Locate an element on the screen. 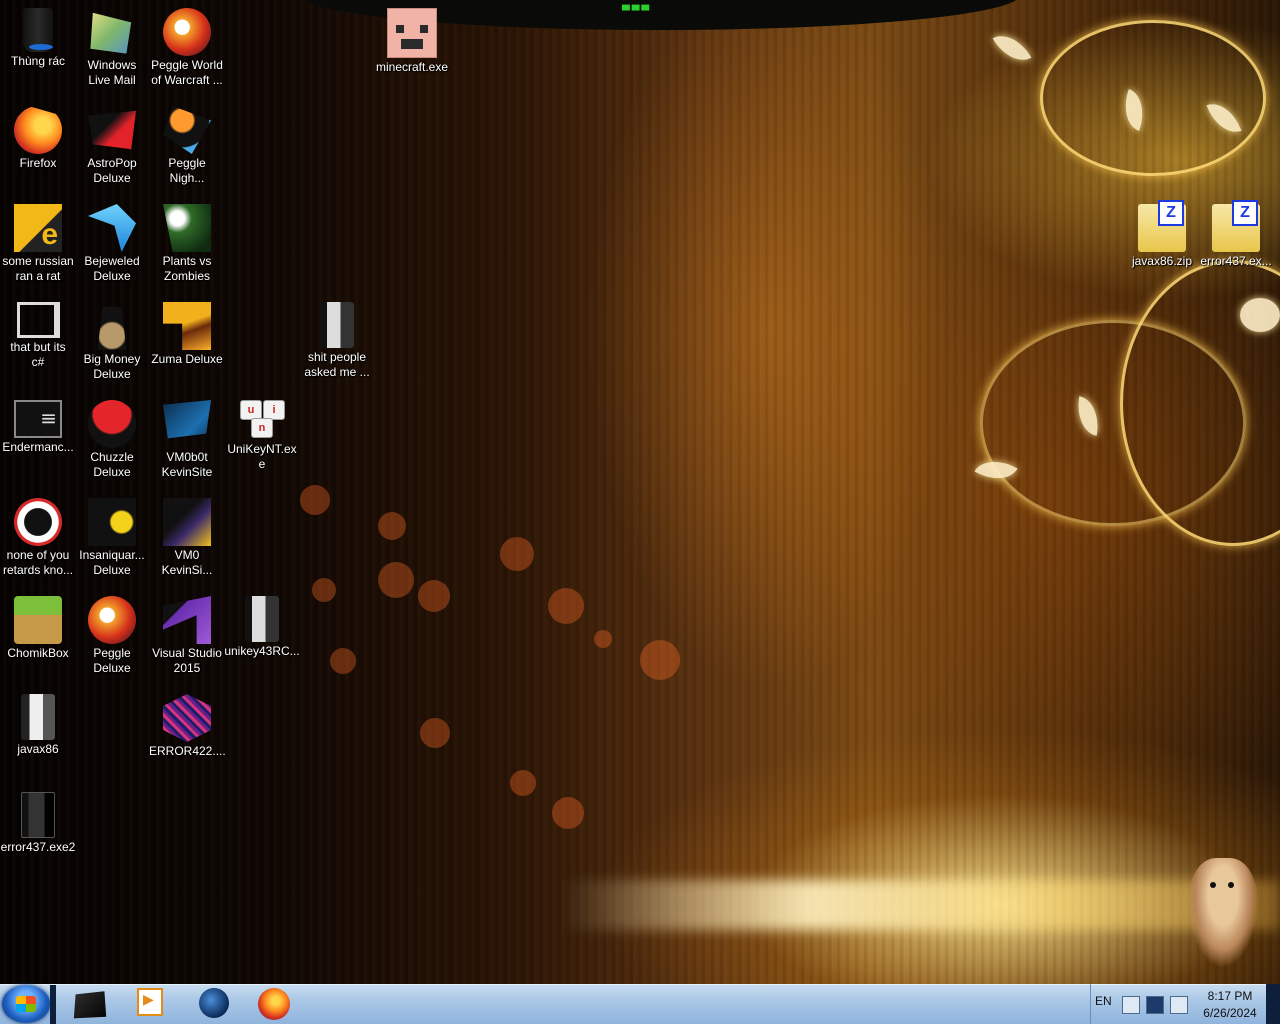  desktop-icon-insaniquarium: Insaniquar... Deluxe is located at coordinates (112, 540).